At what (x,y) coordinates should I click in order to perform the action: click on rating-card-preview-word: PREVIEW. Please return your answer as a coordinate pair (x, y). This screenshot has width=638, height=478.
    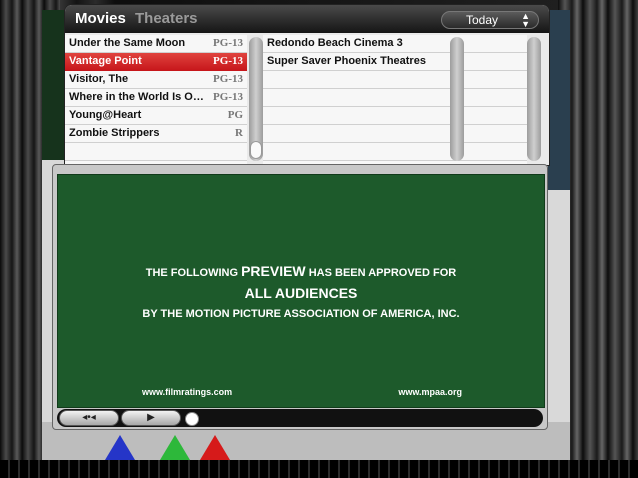
    Looking at the image, I should click on (273, 271).